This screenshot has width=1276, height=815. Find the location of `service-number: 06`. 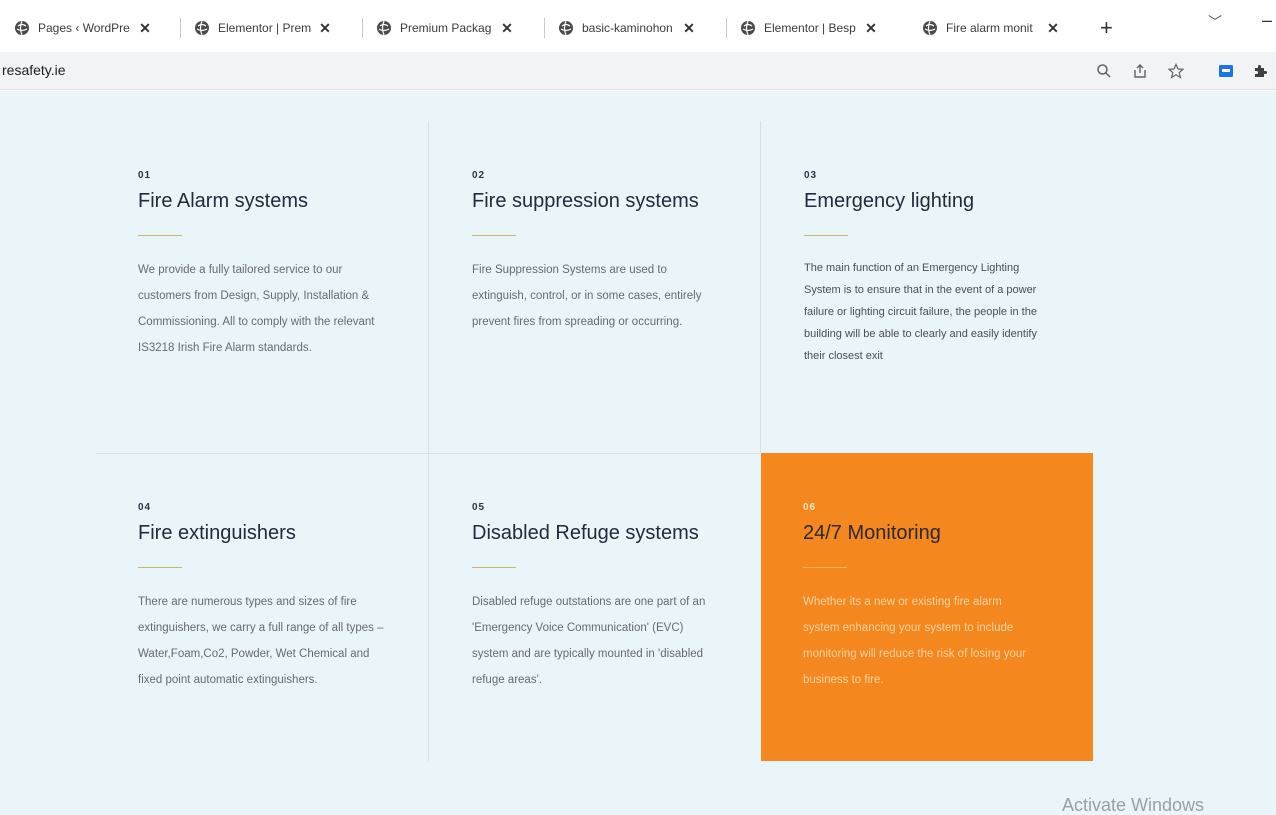

service-number: 06 is located at coordinates (810, 507).